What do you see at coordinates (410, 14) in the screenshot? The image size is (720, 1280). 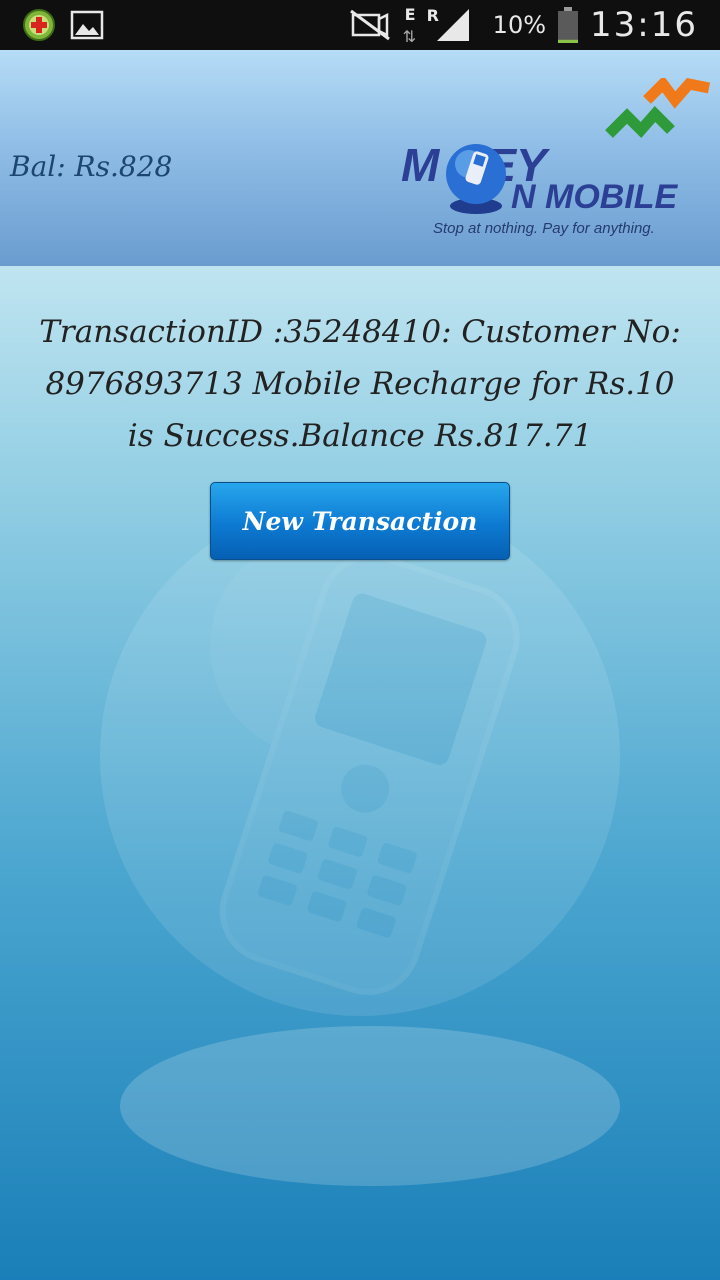 I see `network-type-label: E` at bounding box center [410, 14].